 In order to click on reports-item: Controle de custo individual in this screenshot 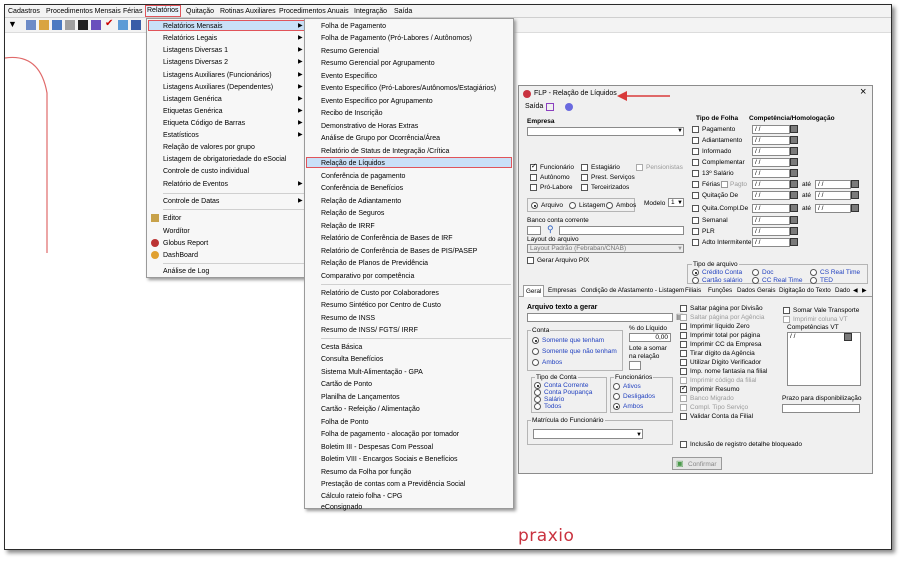, I will do `click(206, 171)`.